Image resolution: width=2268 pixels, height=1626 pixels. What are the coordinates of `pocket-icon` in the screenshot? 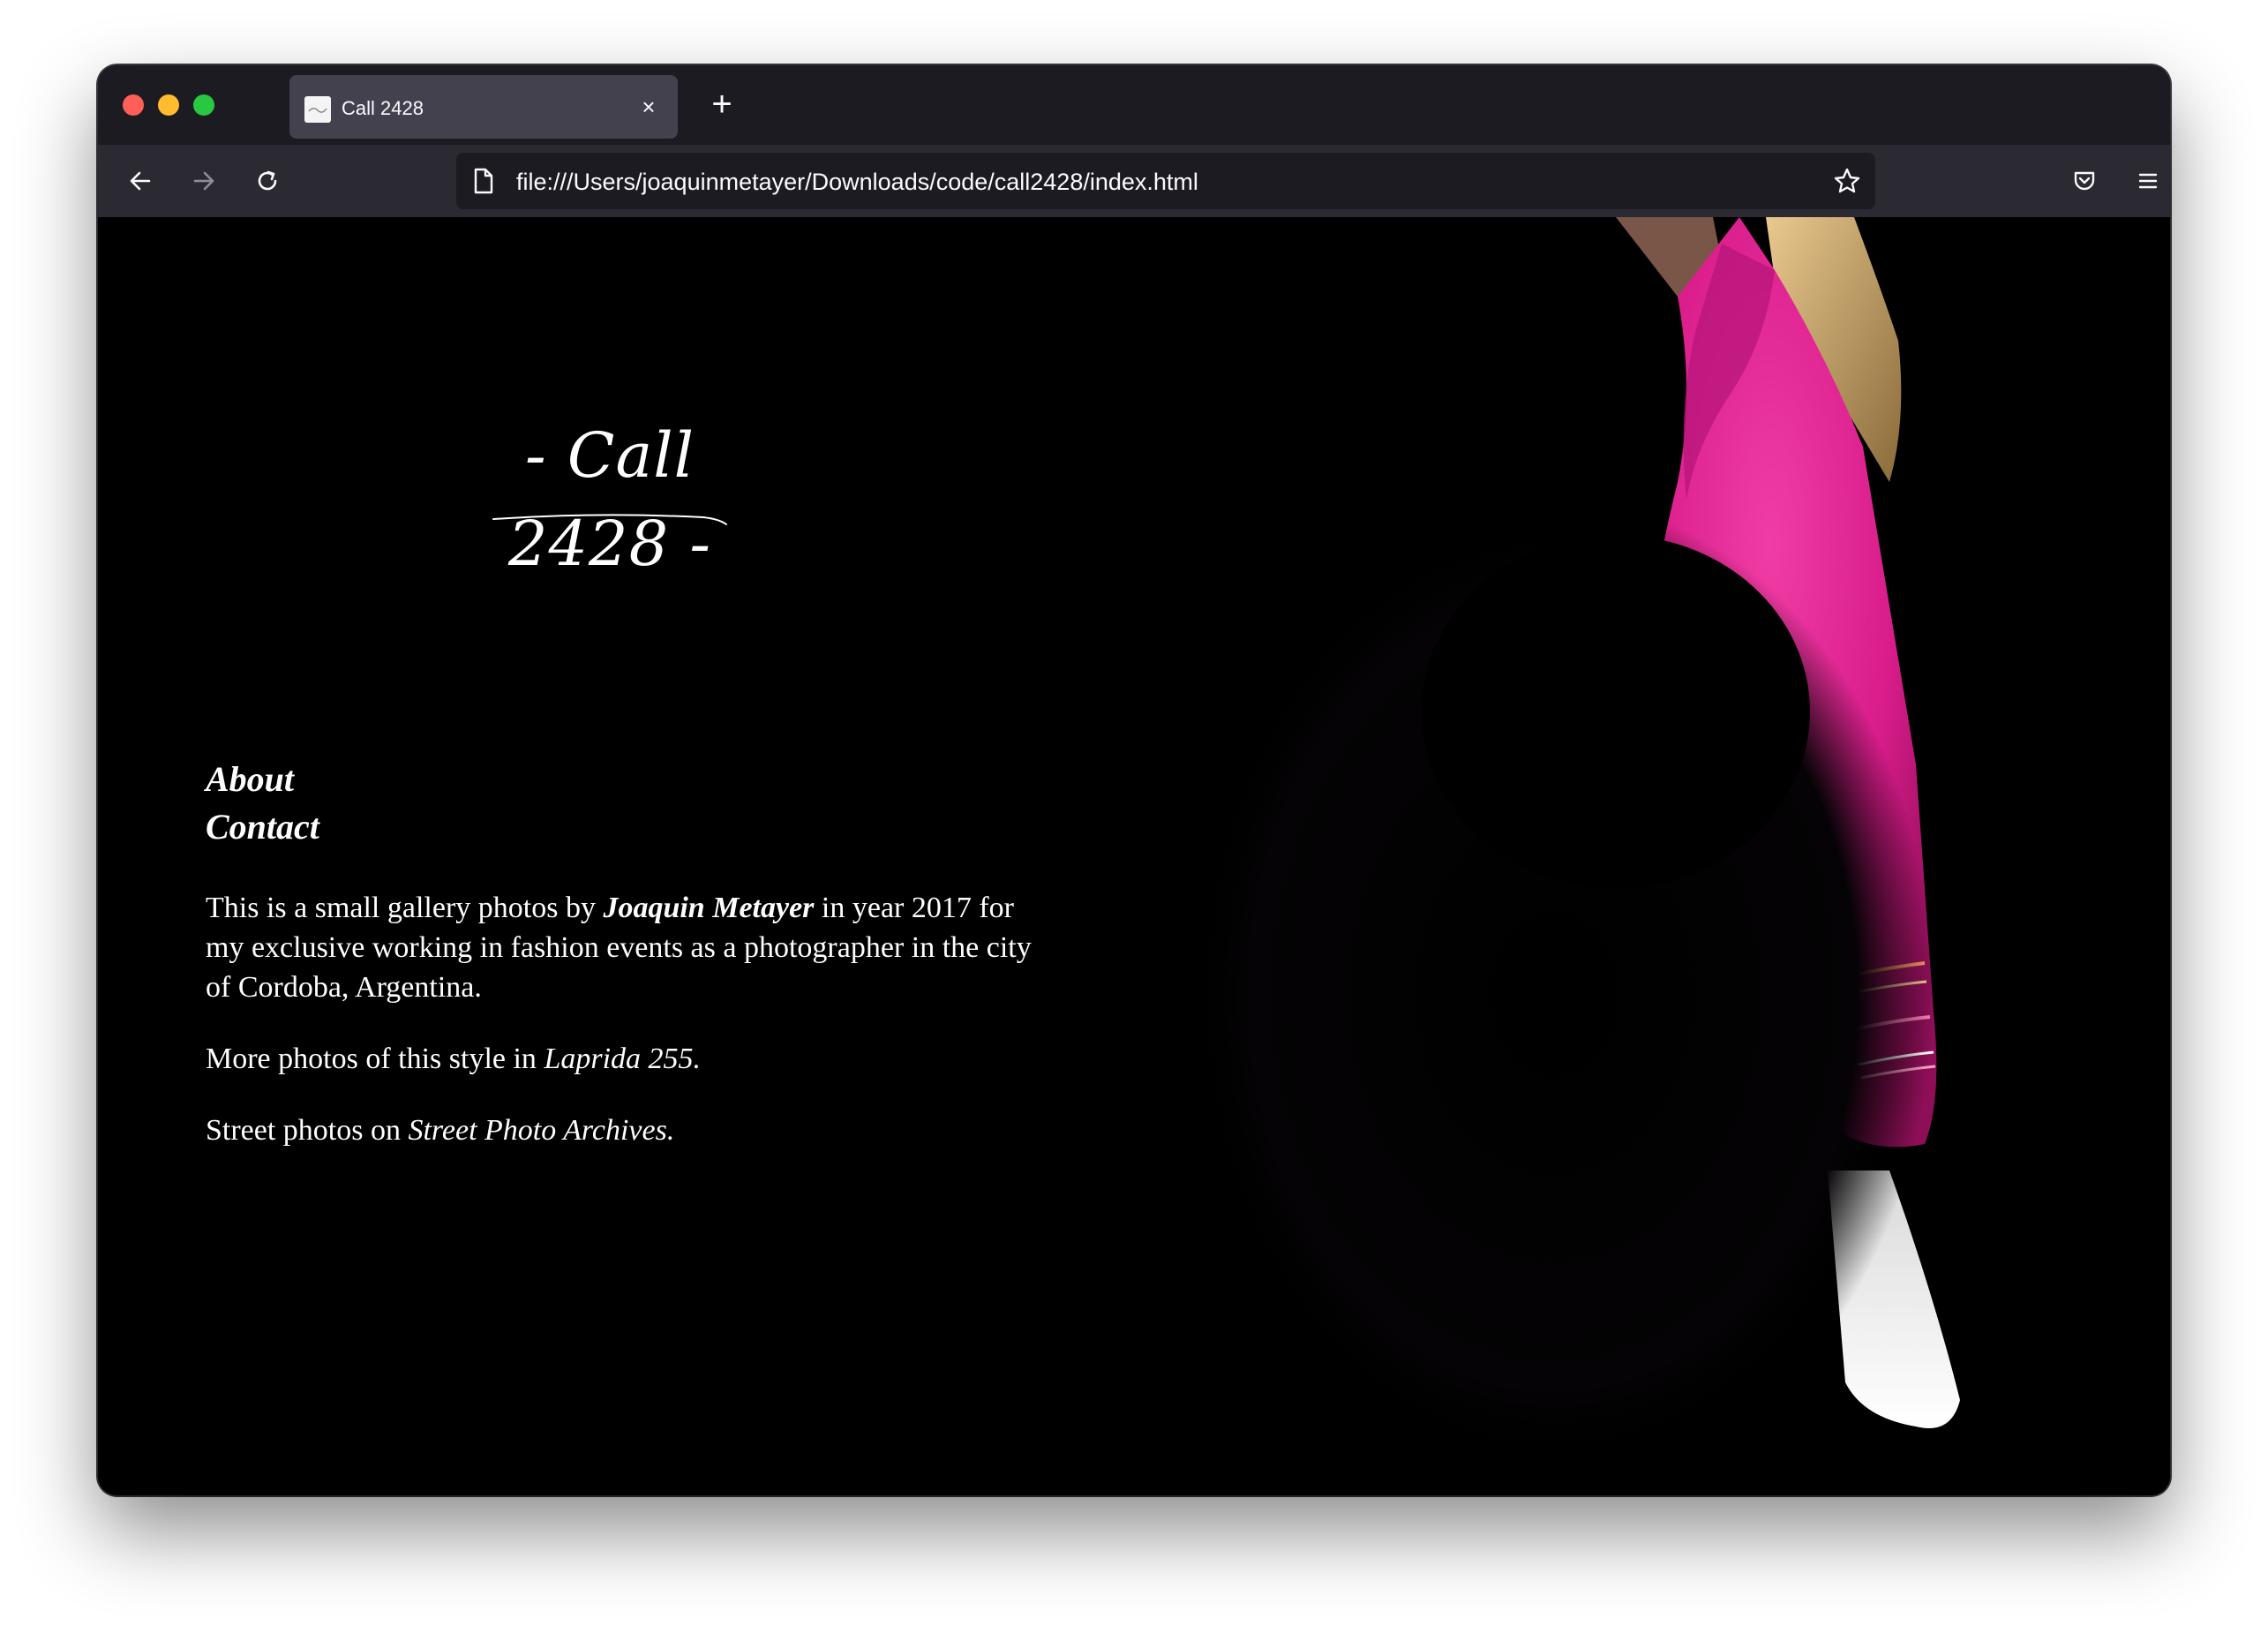 It's located at (2084, 181).